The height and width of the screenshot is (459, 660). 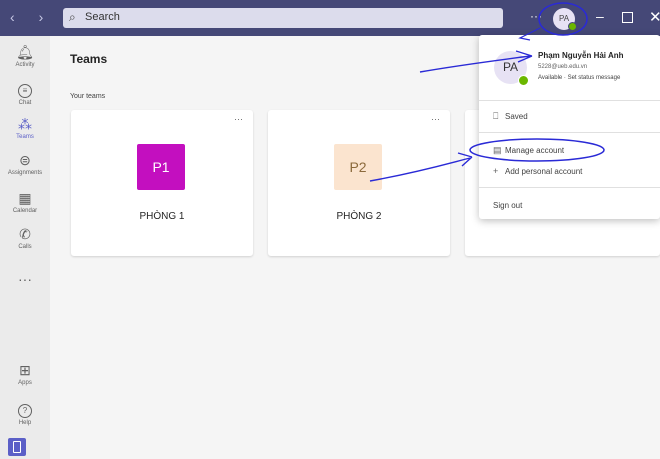 What do you see at coordinates (46, 17) in the screenshot?
I see `forward-icon: ›` at bounding box center [46, 17].